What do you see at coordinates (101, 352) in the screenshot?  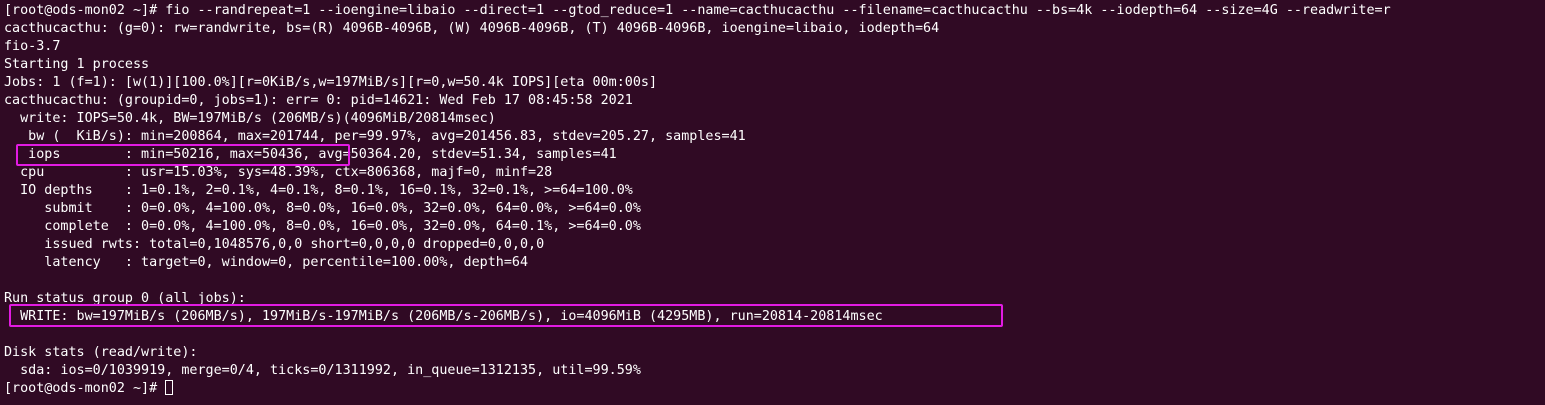 I see `terminal-line-disk-stats: Disk stats (read/write):` at bounding box center [101, 352].